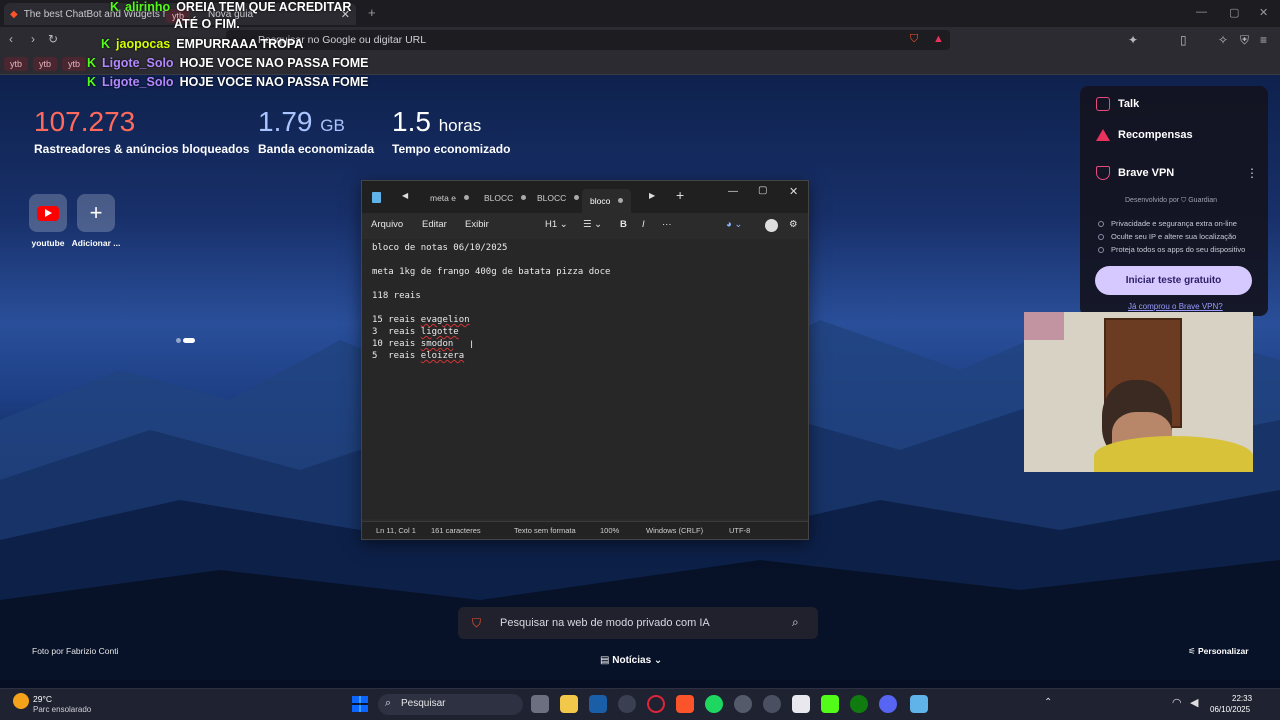  I want to click on close-window-icon: ✕, so click(1263, 12).